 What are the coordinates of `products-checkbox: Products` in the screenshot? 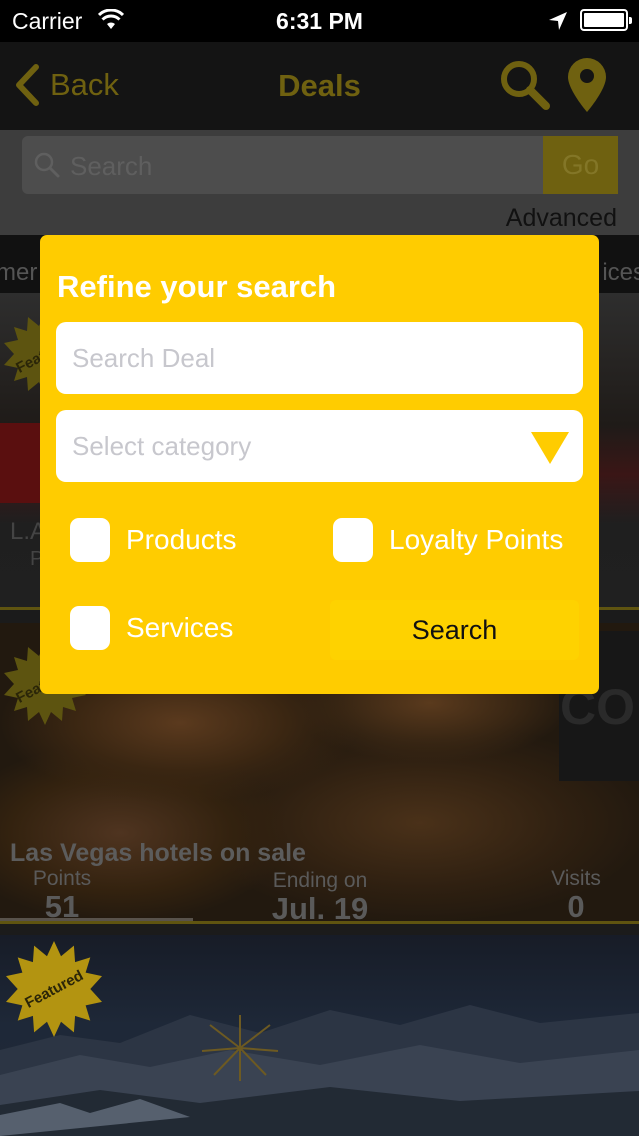 It's located at (153, 540).